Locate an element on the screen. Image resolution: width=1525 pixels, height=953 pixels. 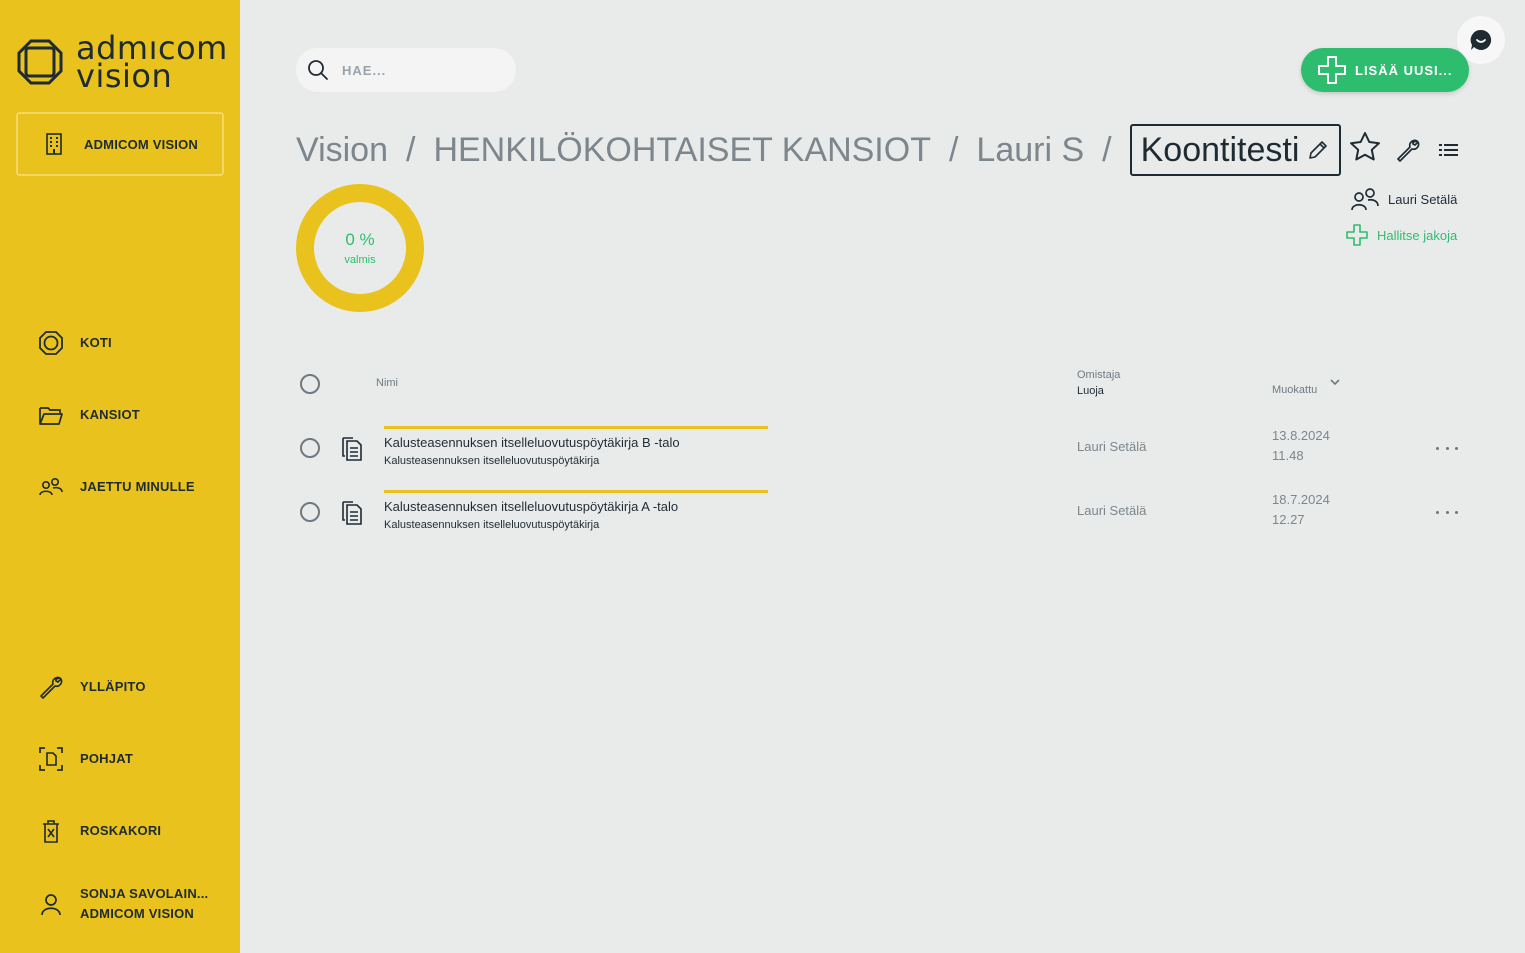
row-time: 11.48 is located at coordinates (1288, 455).